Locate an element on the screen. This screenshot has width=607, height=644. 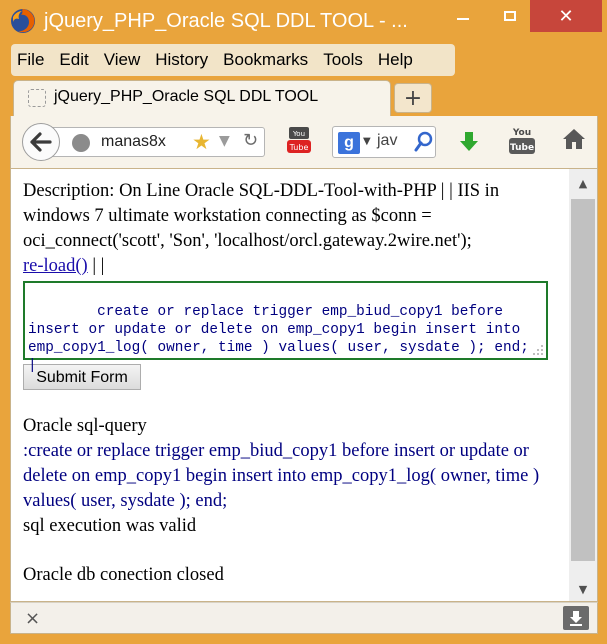
home-icon is located at coordinates (574, 139).